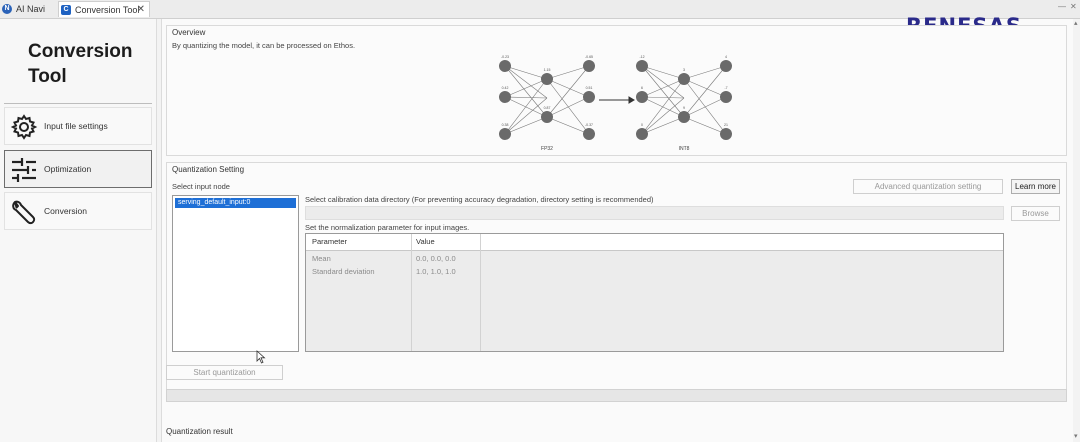 The image size is (1080, 442). I want to click on sidebar-item-conversion: Conversion, so click(78, 211).